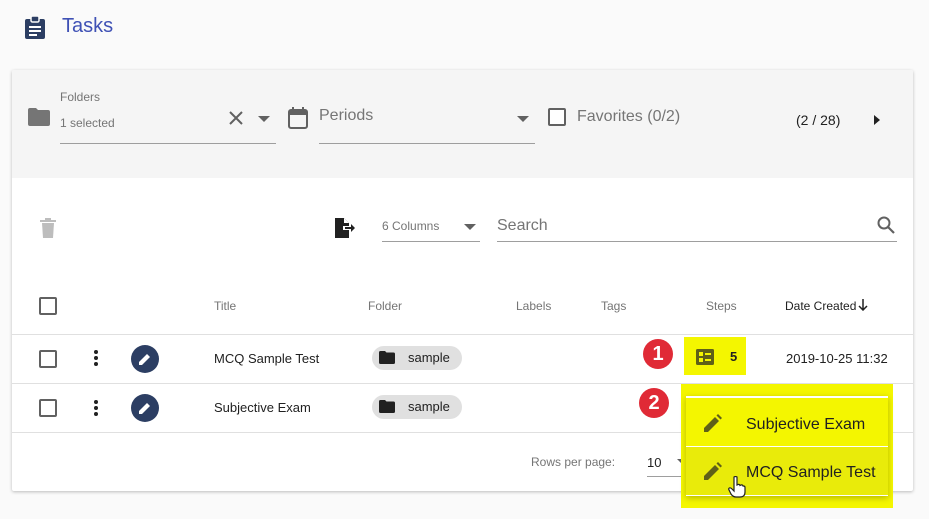 This screenshot has width=929, height=519. What do you see at coordinates (262, 407) in the screenshot?
I see `row-title: Subjective Exam` at bounding box center [262, 407].